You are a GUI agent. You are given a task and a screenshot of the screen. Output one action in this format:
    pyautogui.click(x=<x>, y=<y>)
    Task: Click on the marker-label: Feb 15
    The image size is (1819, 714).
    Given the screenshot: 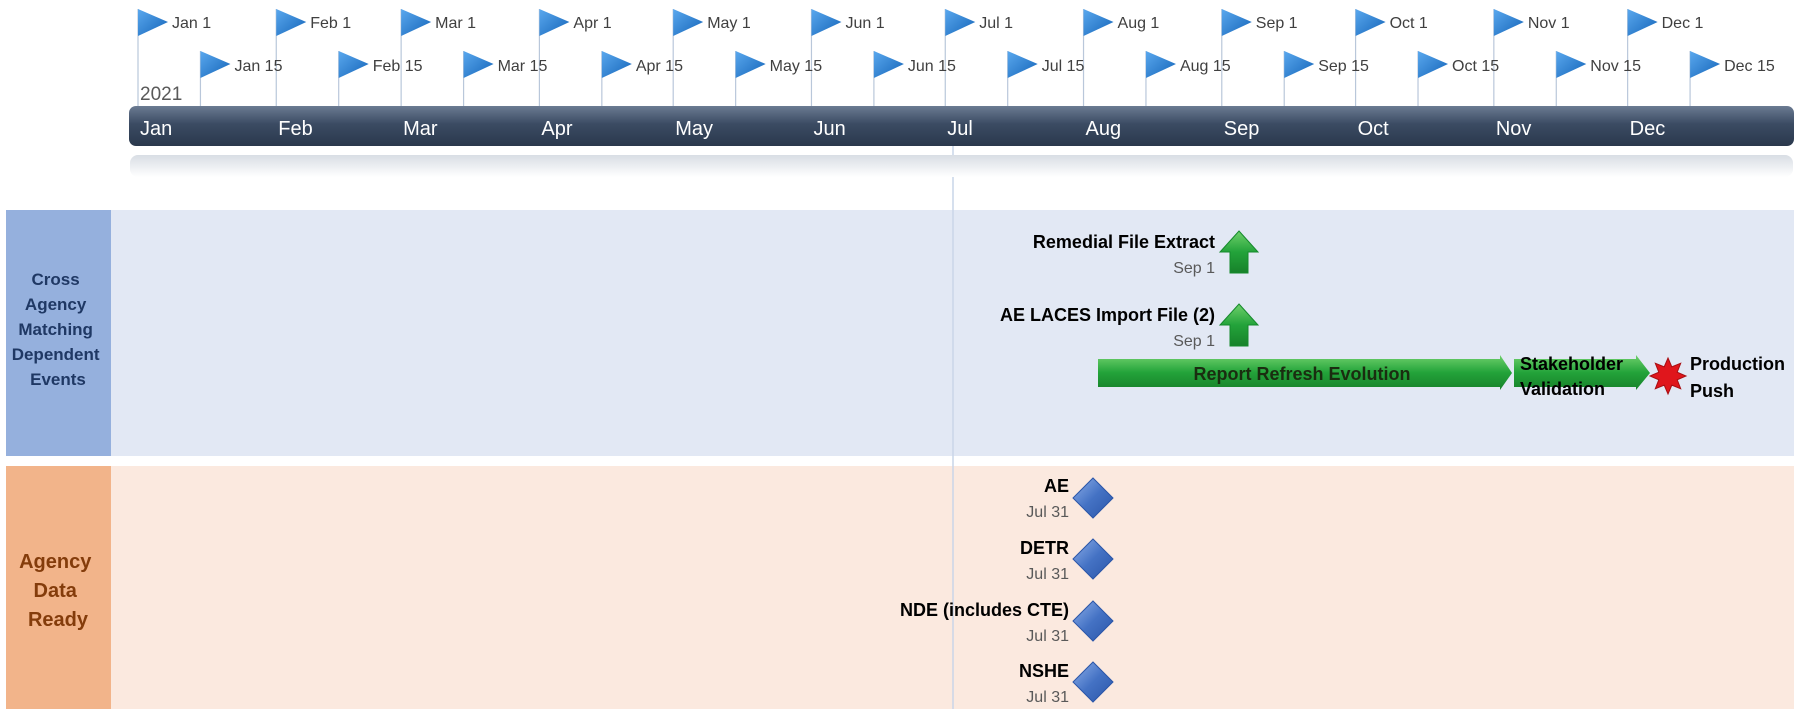 What is the action you would take?
    pyautogui.click(x=398, y=66)
    